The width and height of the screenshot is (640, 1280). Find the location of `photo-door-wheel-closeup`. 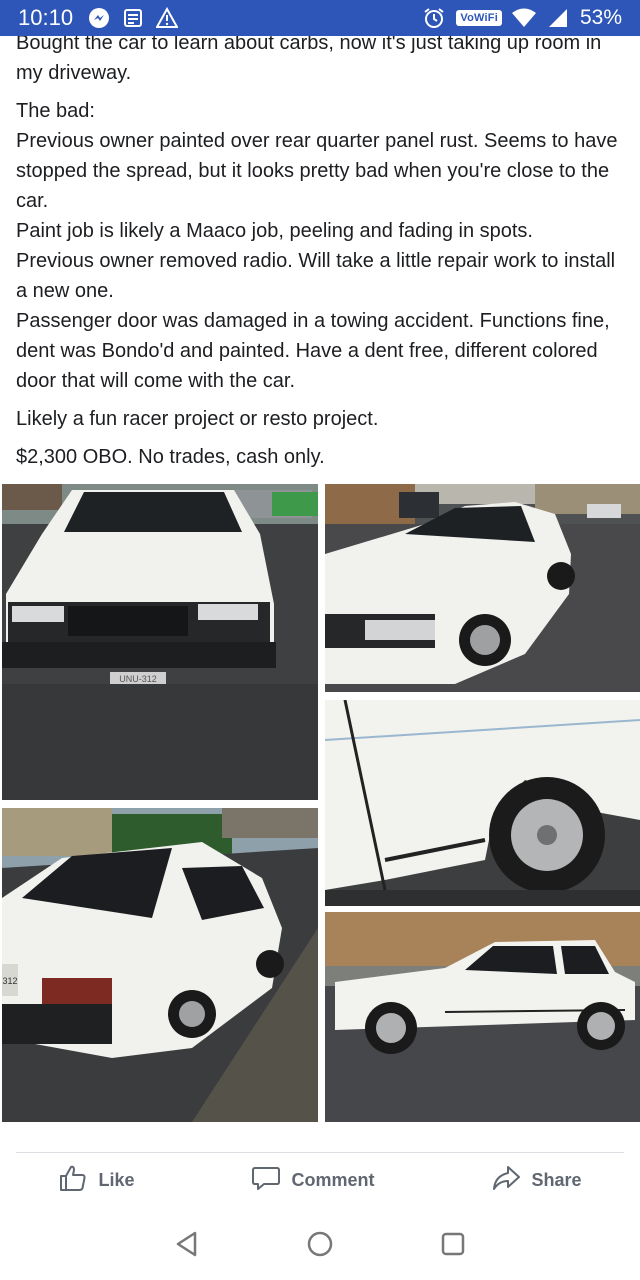

photo-door-wheel-closeup is located at coordinates (482, 803).